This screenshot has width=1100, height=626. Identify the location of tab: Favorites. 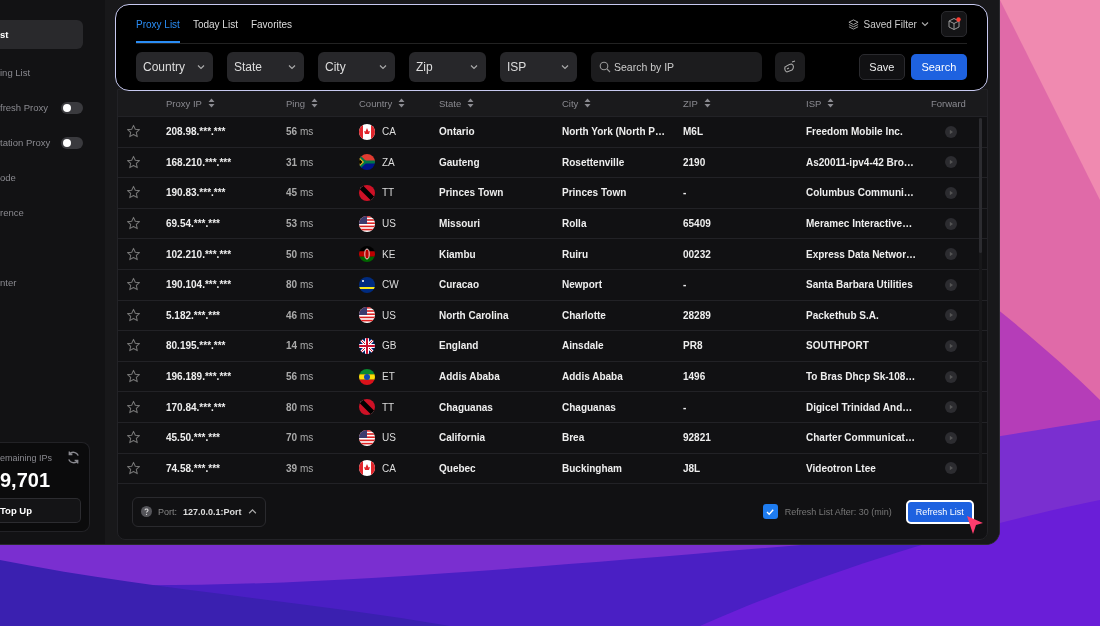
(271, 24).